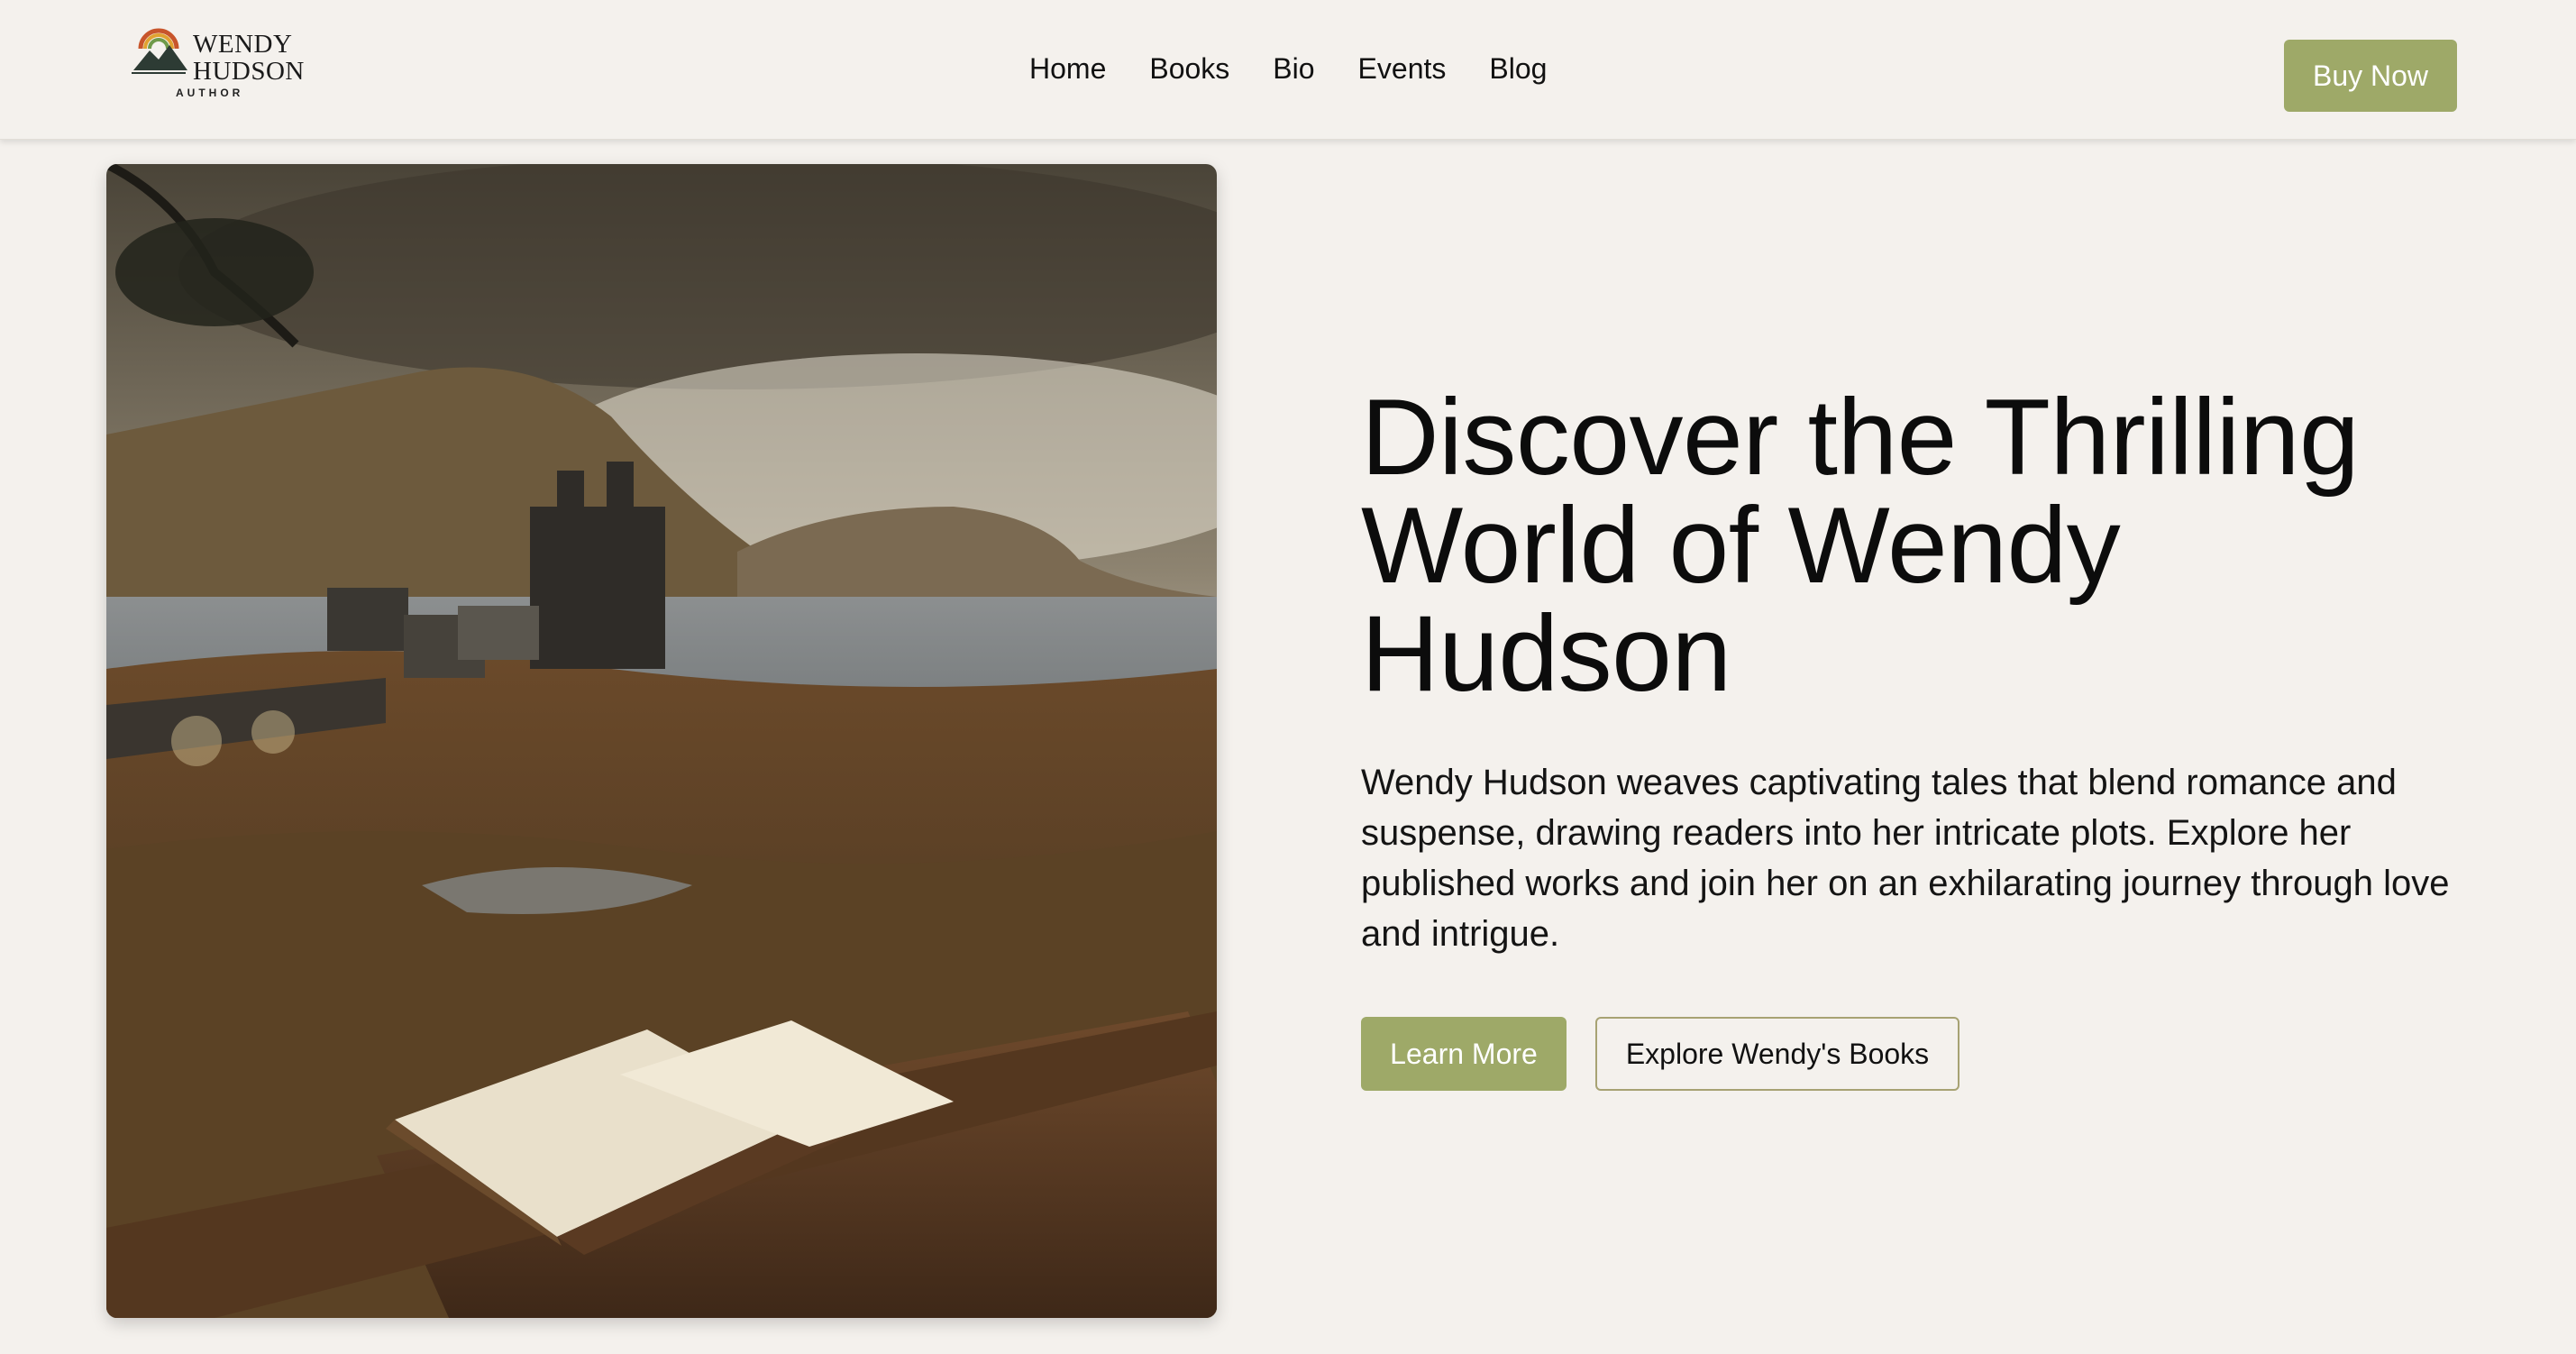  Describe the element at coordinates (1518, 68) in the screenshot. I see `nav-item-blog: Blog` at that location.